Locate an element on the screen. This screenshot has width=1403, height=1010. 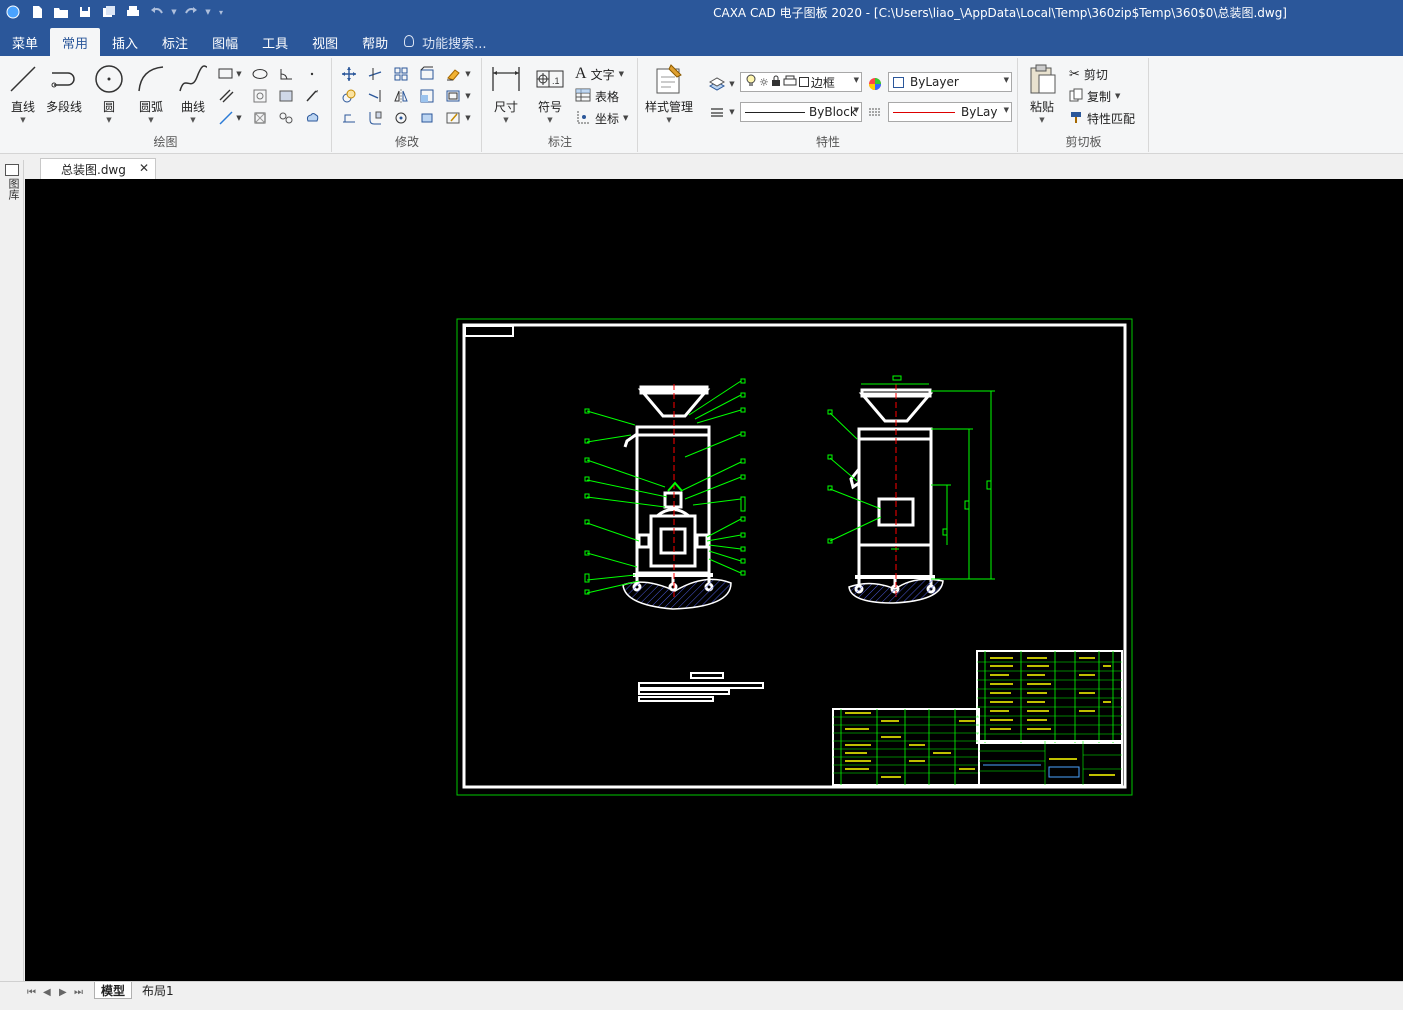
curve-button: 曲线 ▼ is located at coordinates (193, 93).